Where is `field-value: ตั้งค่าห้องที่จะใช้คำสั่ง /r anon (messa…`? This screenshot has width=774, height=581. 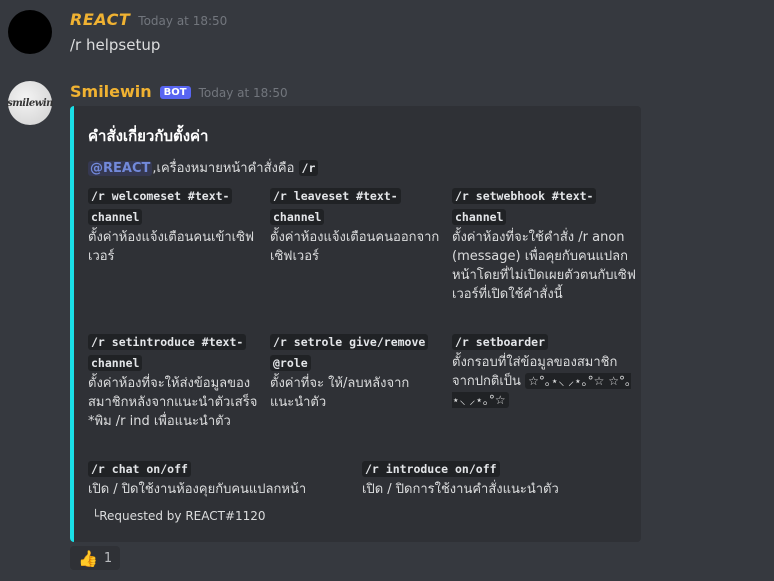 field-value: ตั้งค่าห้องที่จะใช้คำสั่ง /r anon (messa… is located at coordinates (544, 266).